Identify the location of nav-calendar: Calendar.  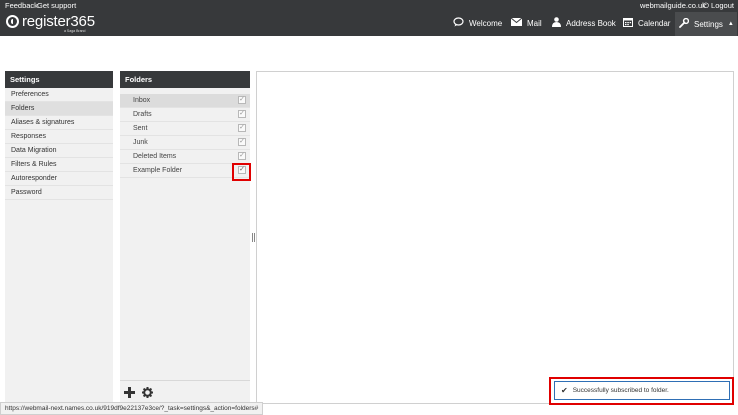
(646, 23).